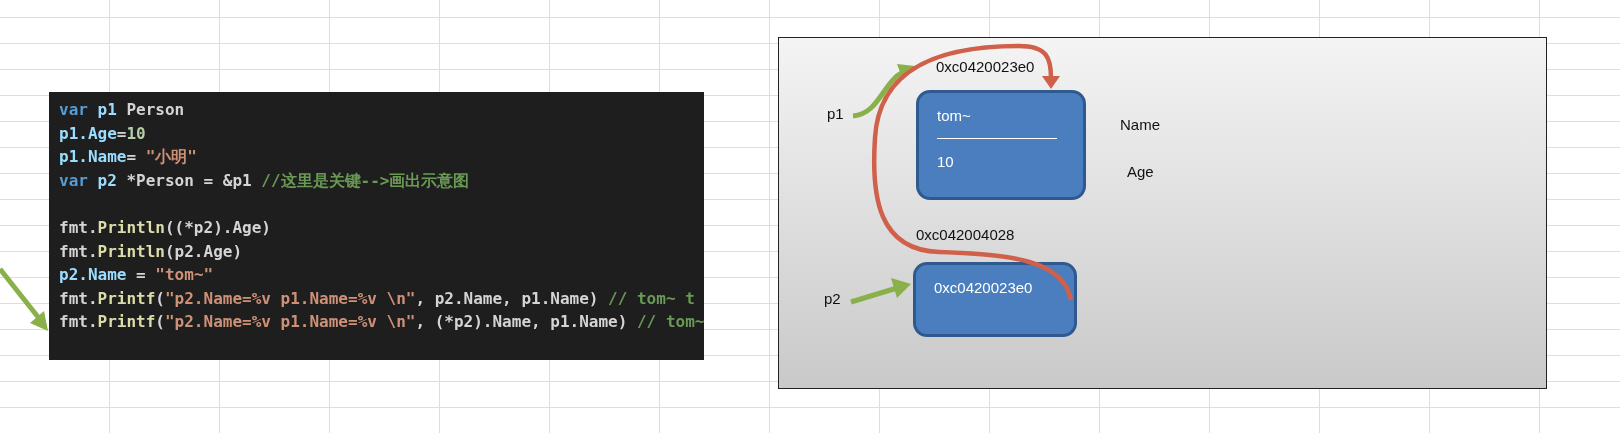 The width and height of the screenshot is (1620, 433). What do you see at coordinates (1140, 124) in the screenshot?
I see `field-label: Name` at bounding box center [1140, 124].